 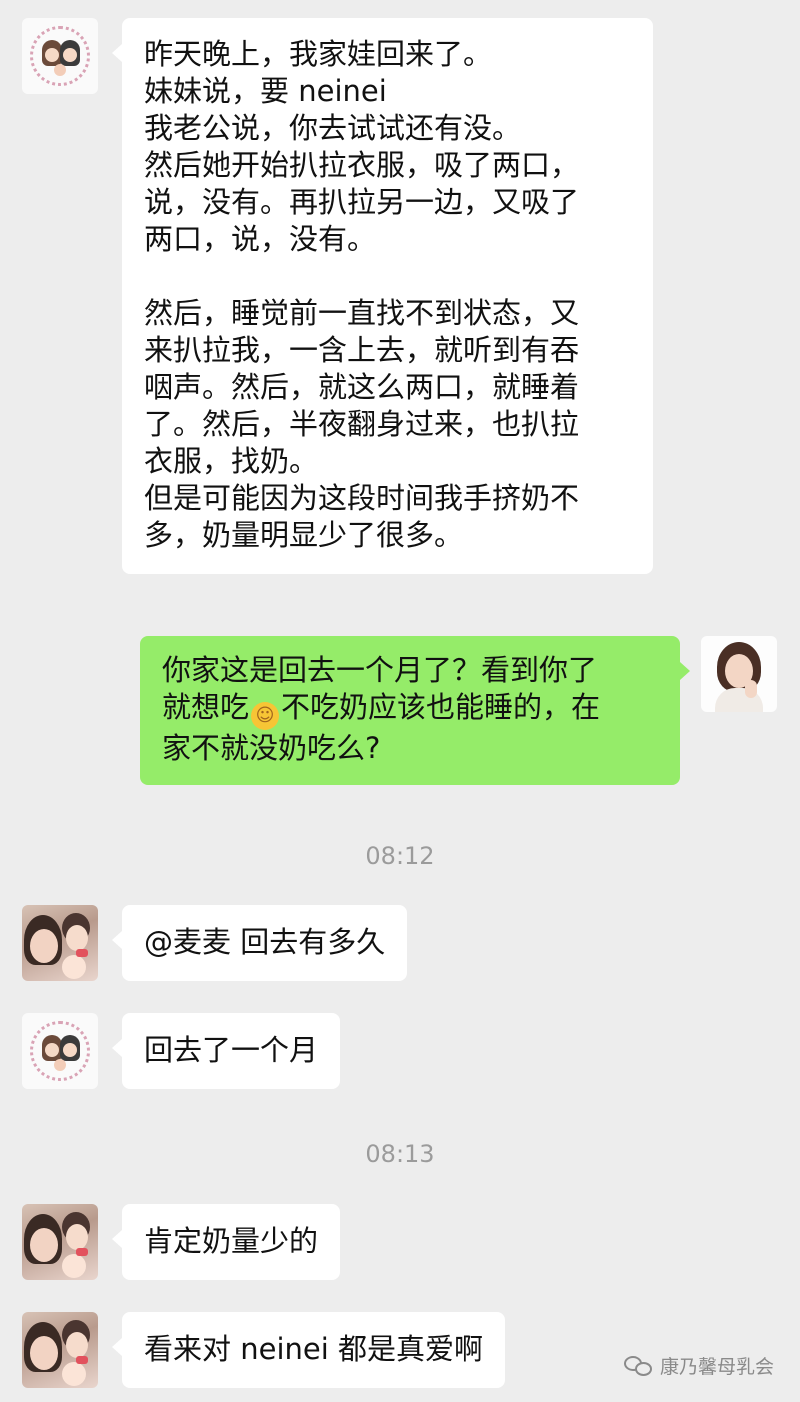 I want to click on watermark: 康乃馨母乳会, so click(x=698, y=1365).